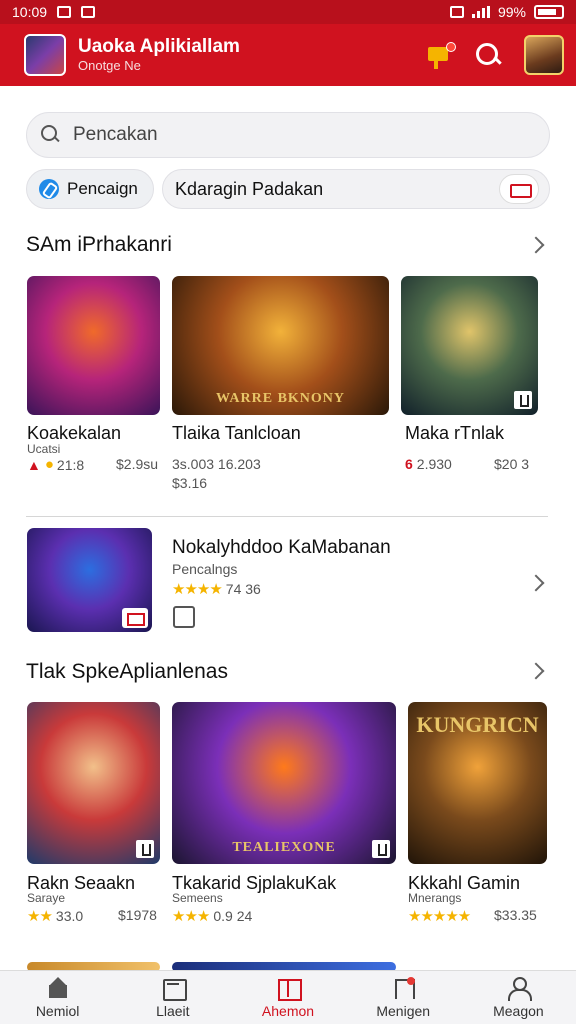  Describe the element at coordinates (109, 65) in the screenshot. I see `app-subtitle: Onotge Ne` at that location.